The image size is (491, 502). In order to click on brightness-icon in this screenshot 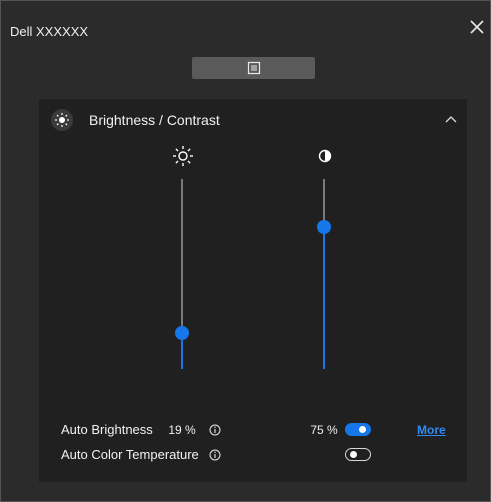, I will do `click(62, 120)`.